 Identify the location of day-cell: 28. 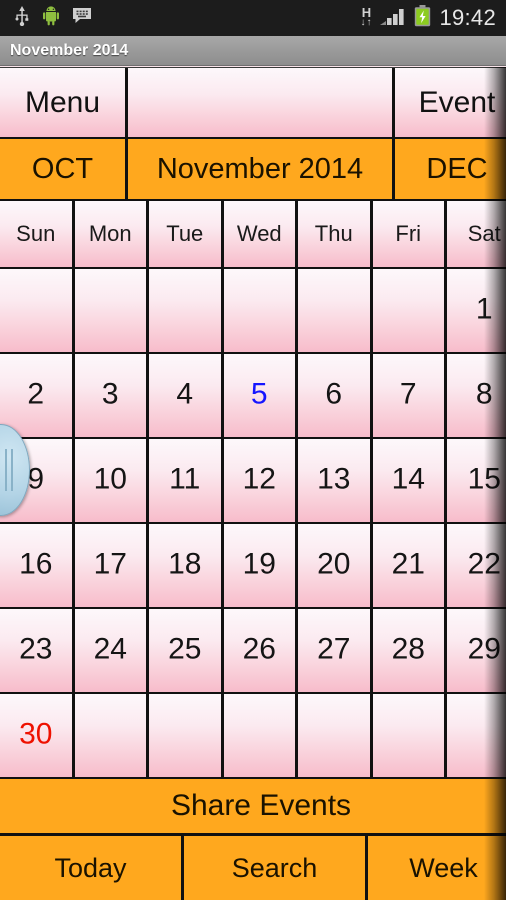
(409, 650).